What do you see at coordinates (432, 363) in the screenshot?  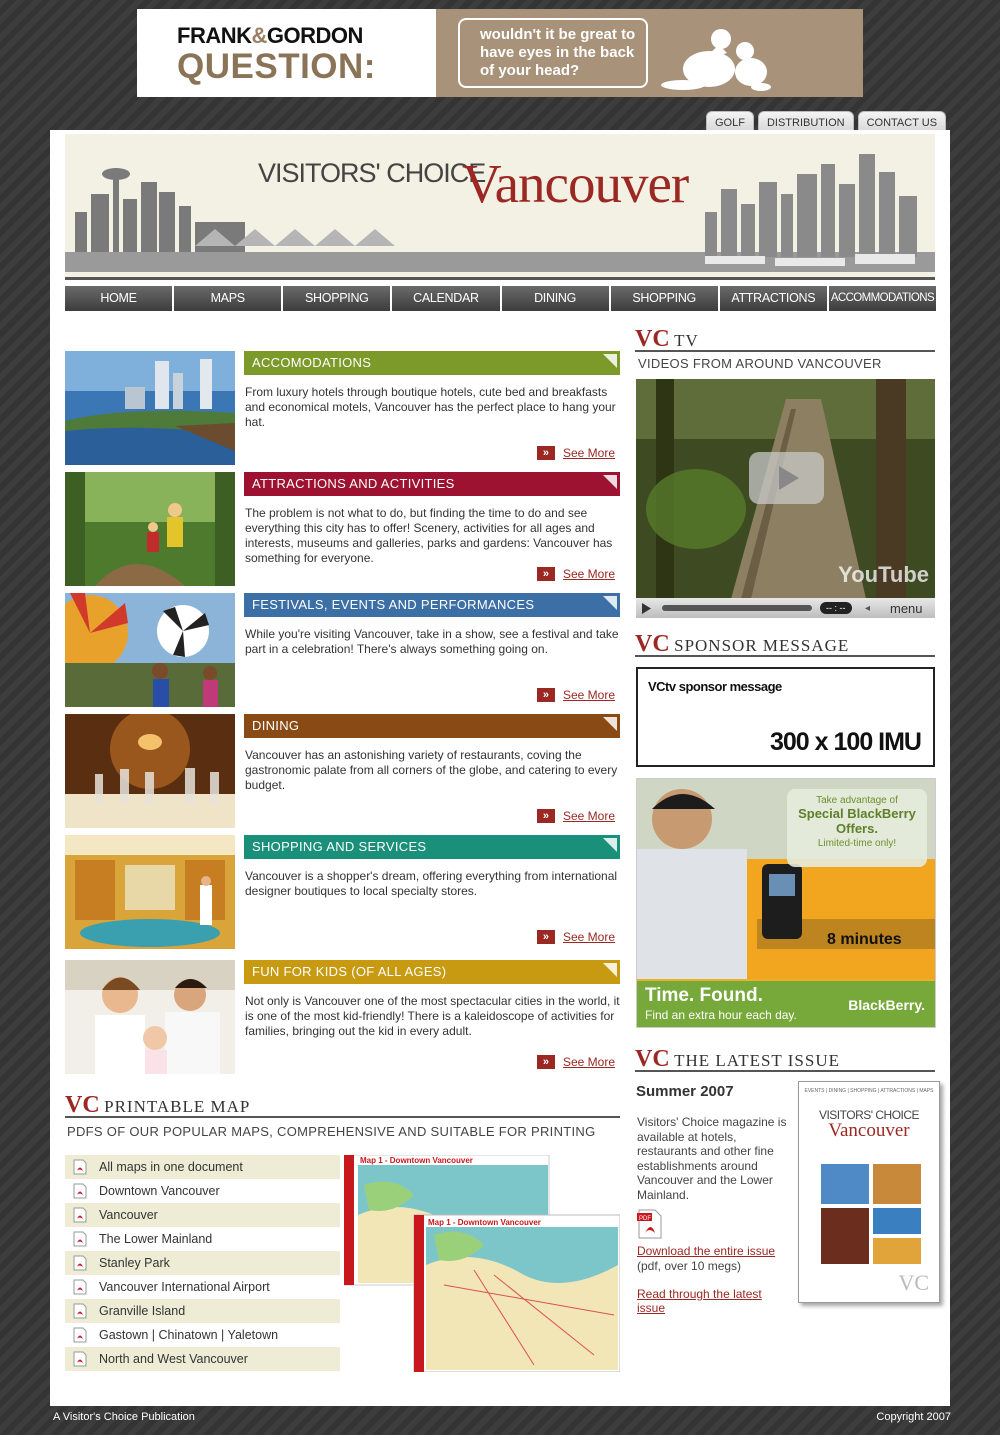 I see `section-bar: ACCOMODATIONS` at bounding box center [432, 363].